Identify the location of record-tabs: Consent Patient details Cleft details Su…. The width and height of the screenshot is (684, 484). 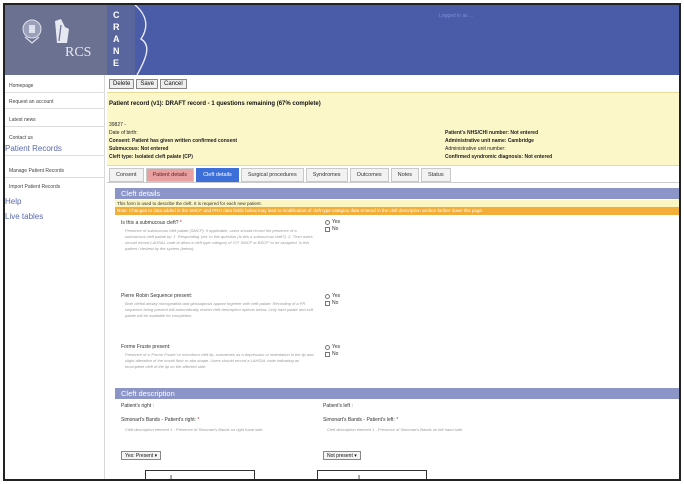
(280, 175).